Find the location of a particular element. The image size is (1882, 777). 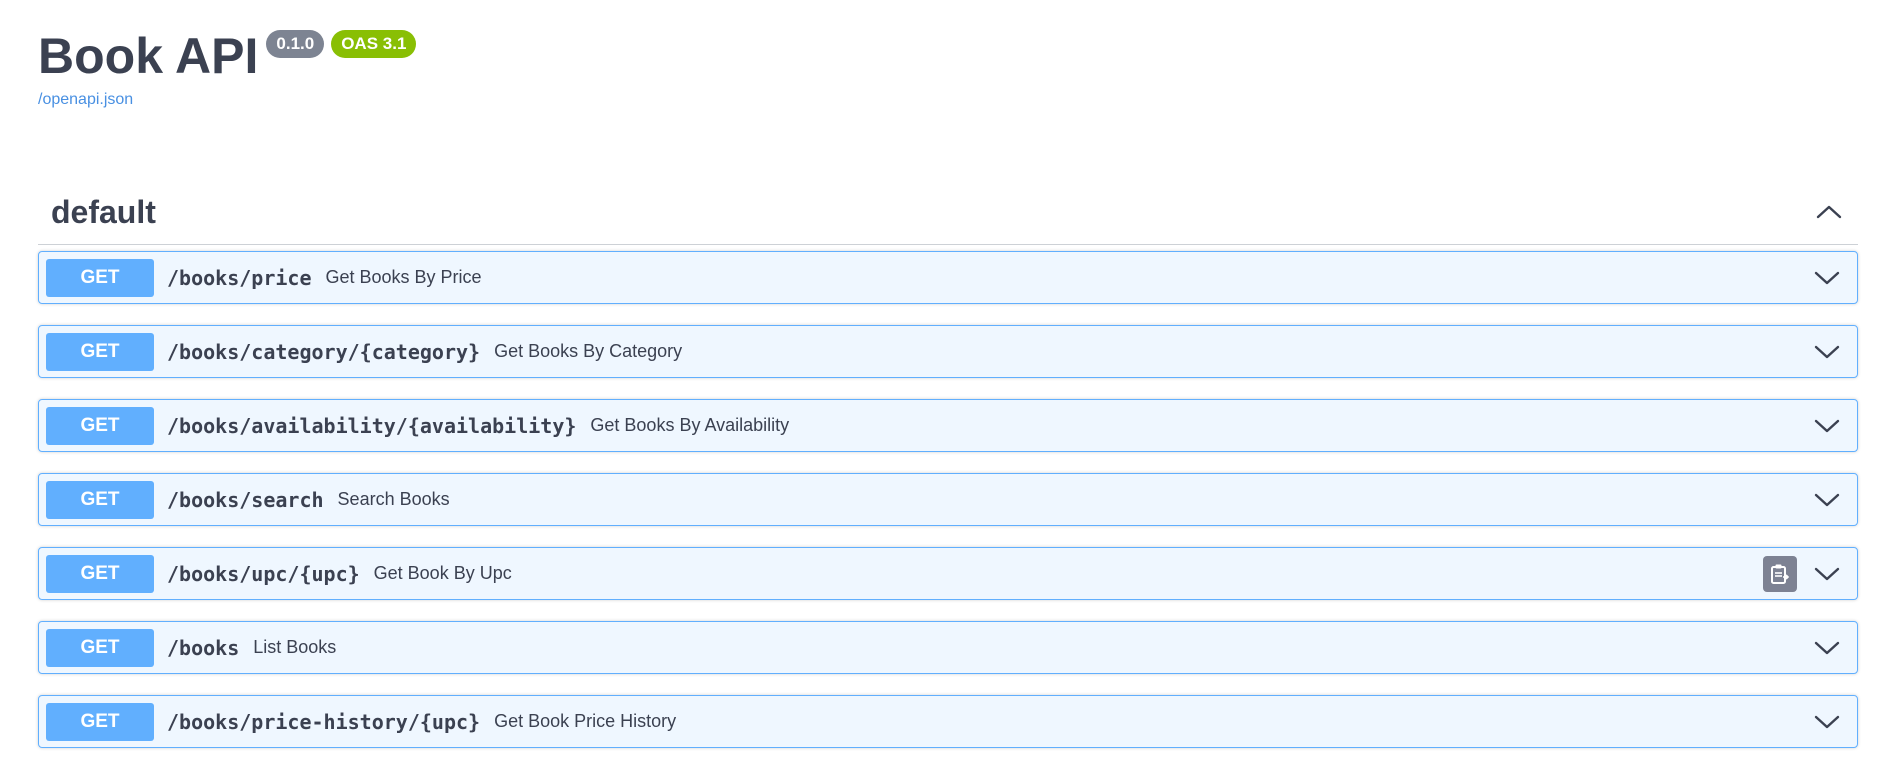

title-row: Book API 0.1.0 OAS 3.1 is located at coordinates (227, 56).